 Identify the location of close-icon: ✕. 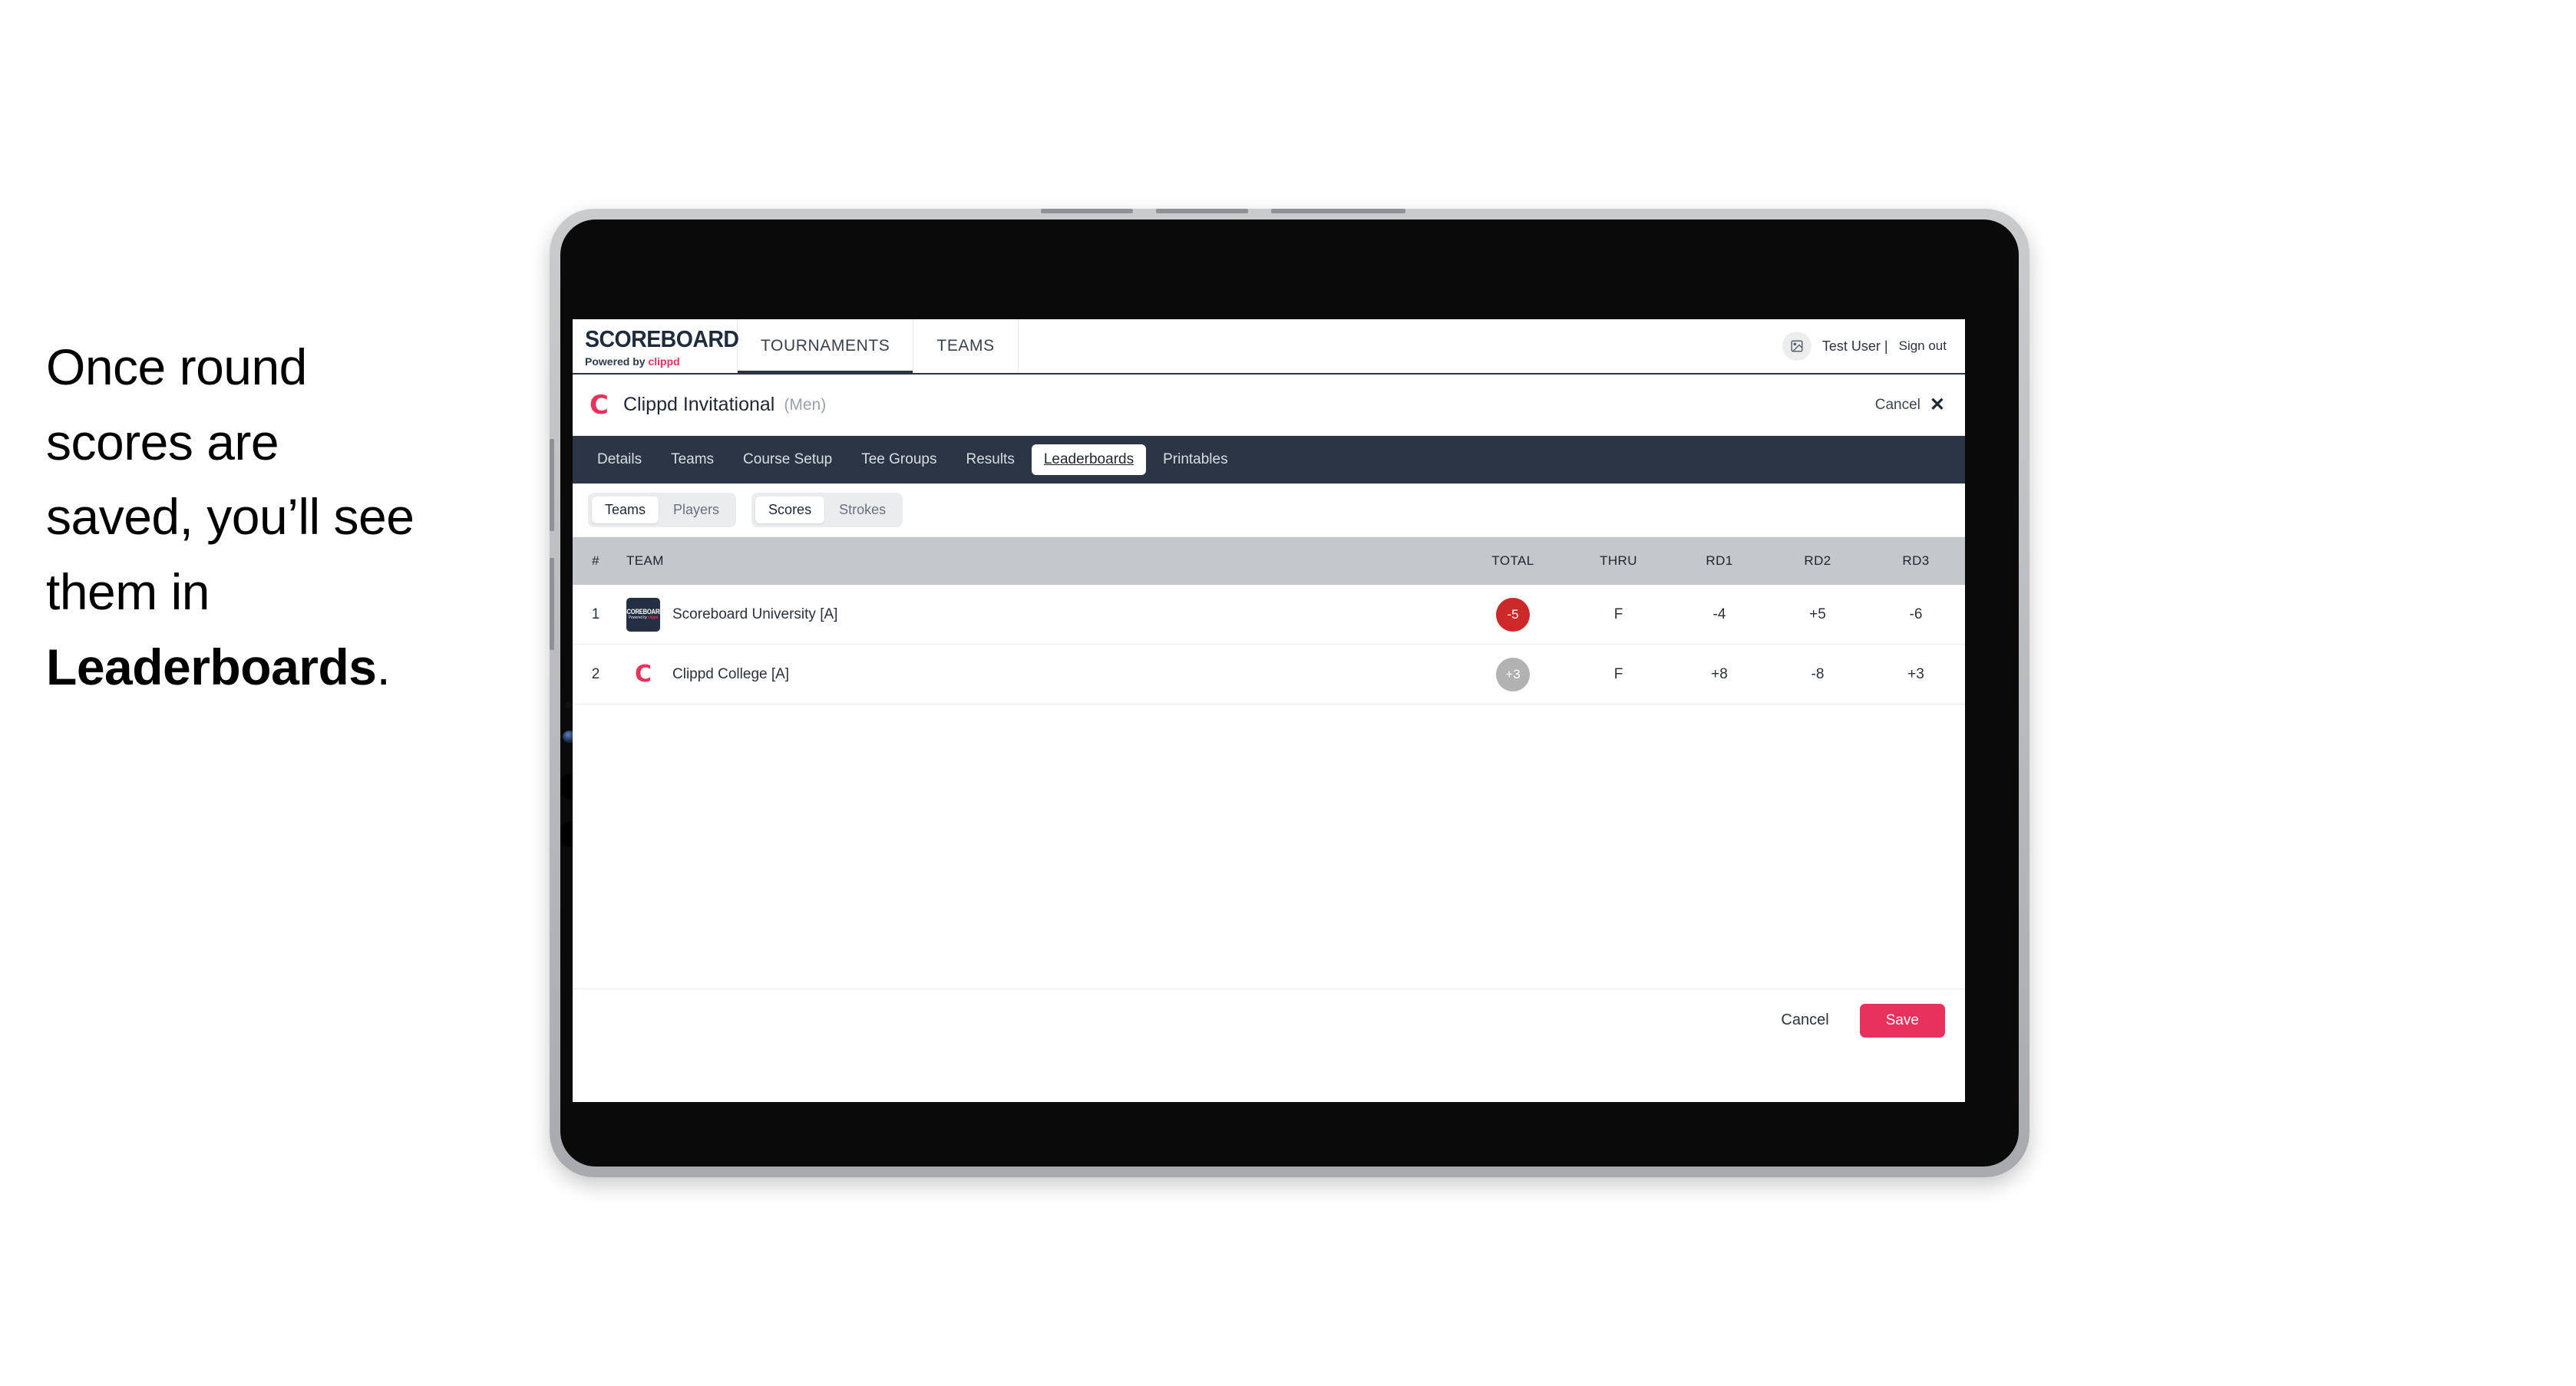
(1937, 404).